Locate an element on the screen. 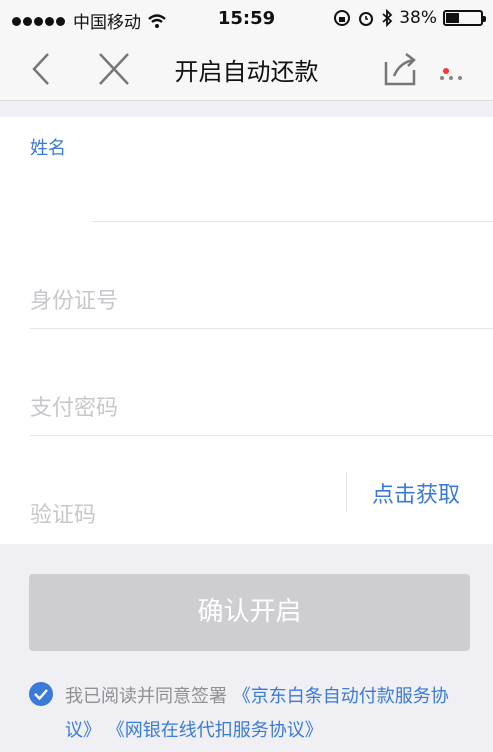 This screenshot has height=752, width=493. code-divider is located at coordinates (346, 492).